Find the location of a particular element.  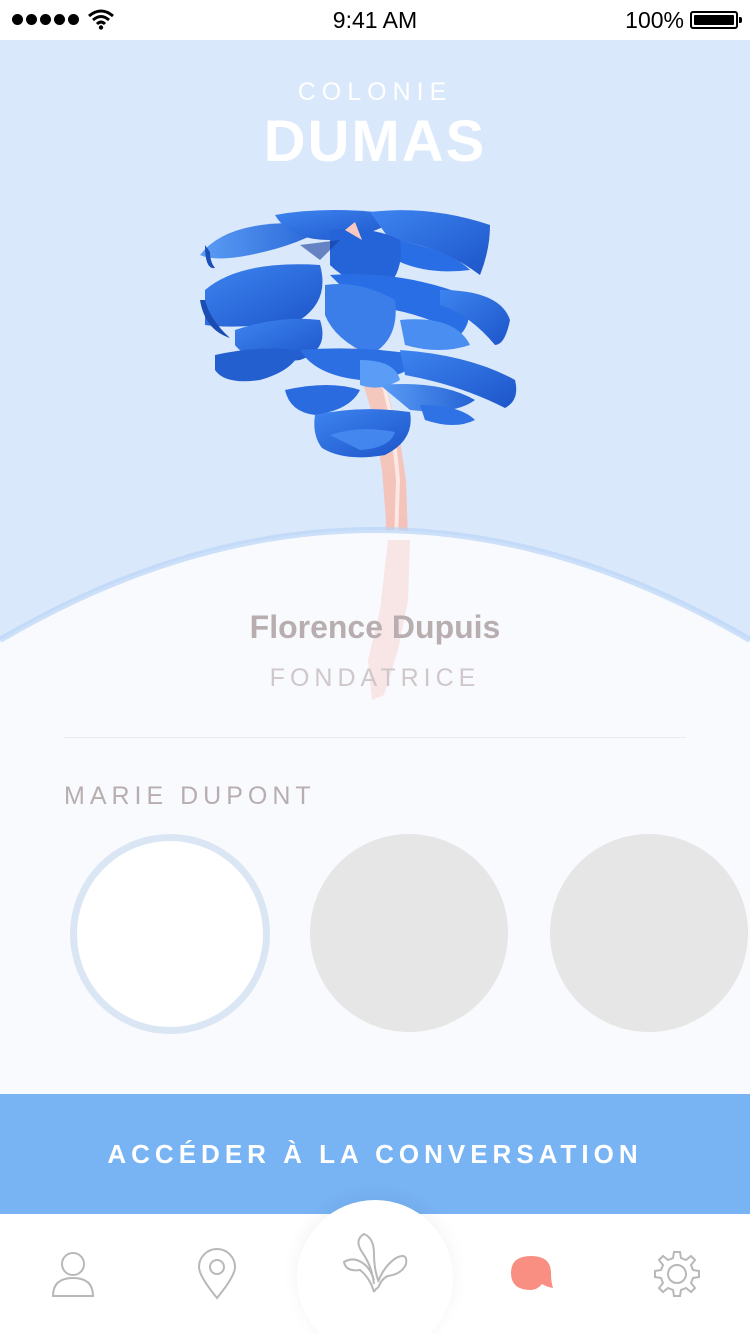

owner-name: Florence Dupuis is located at coordinates (375, 627).